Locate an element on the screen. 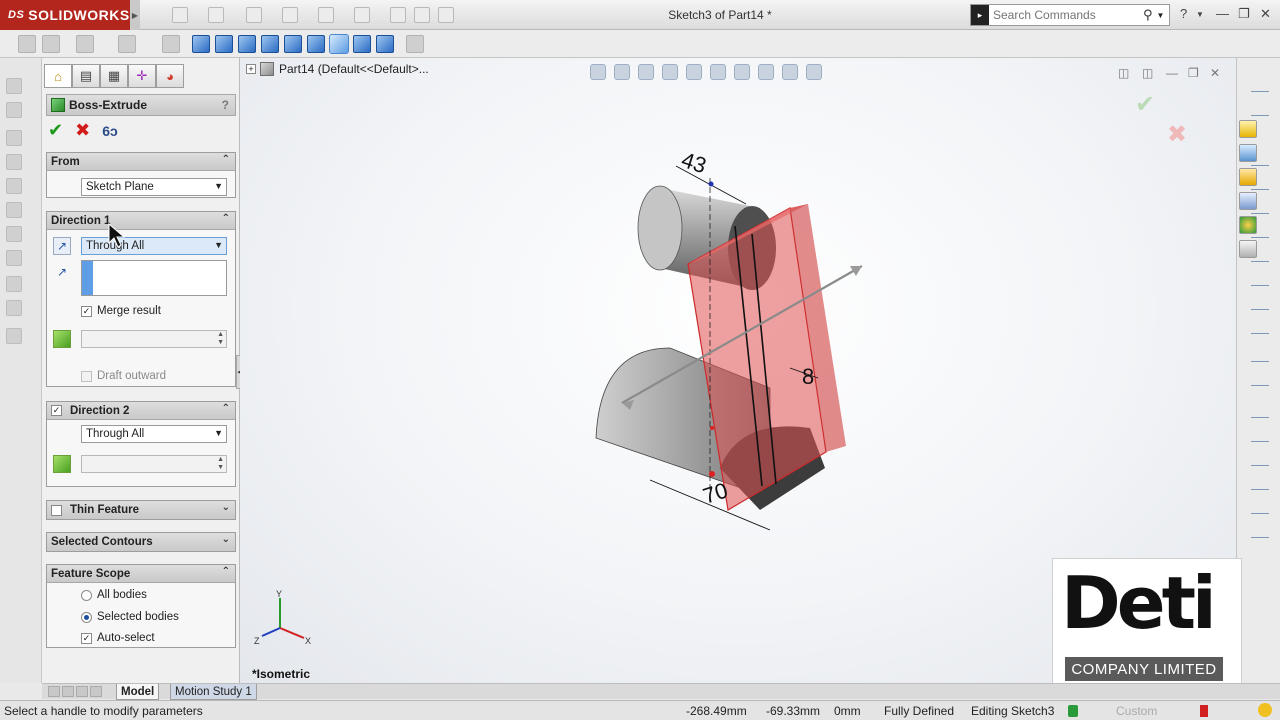 The height and width of the screenshot is (720, 1280). convert-entities-icon is located at coordinates (1260, 435).